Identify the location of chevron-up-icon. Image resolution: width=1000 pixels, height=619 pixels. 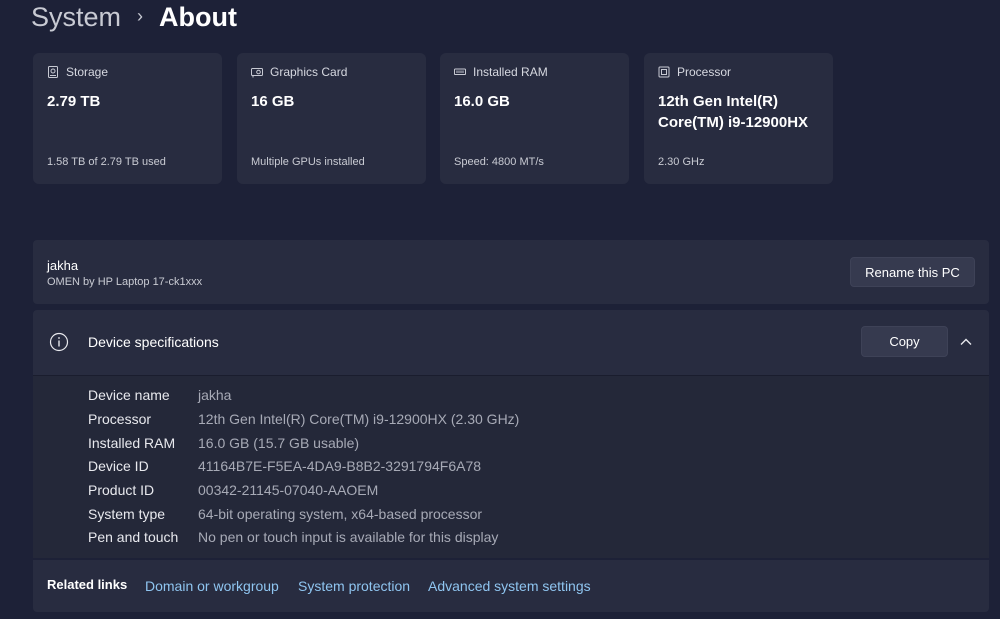
(966, 342).